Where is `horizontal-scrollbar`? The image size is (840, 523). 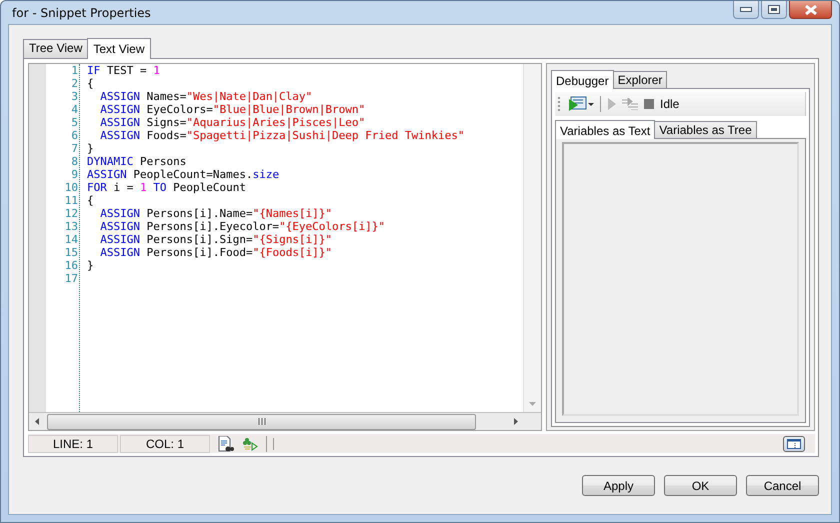 horizontal-scrollbar is located at coordinates (285, 421).